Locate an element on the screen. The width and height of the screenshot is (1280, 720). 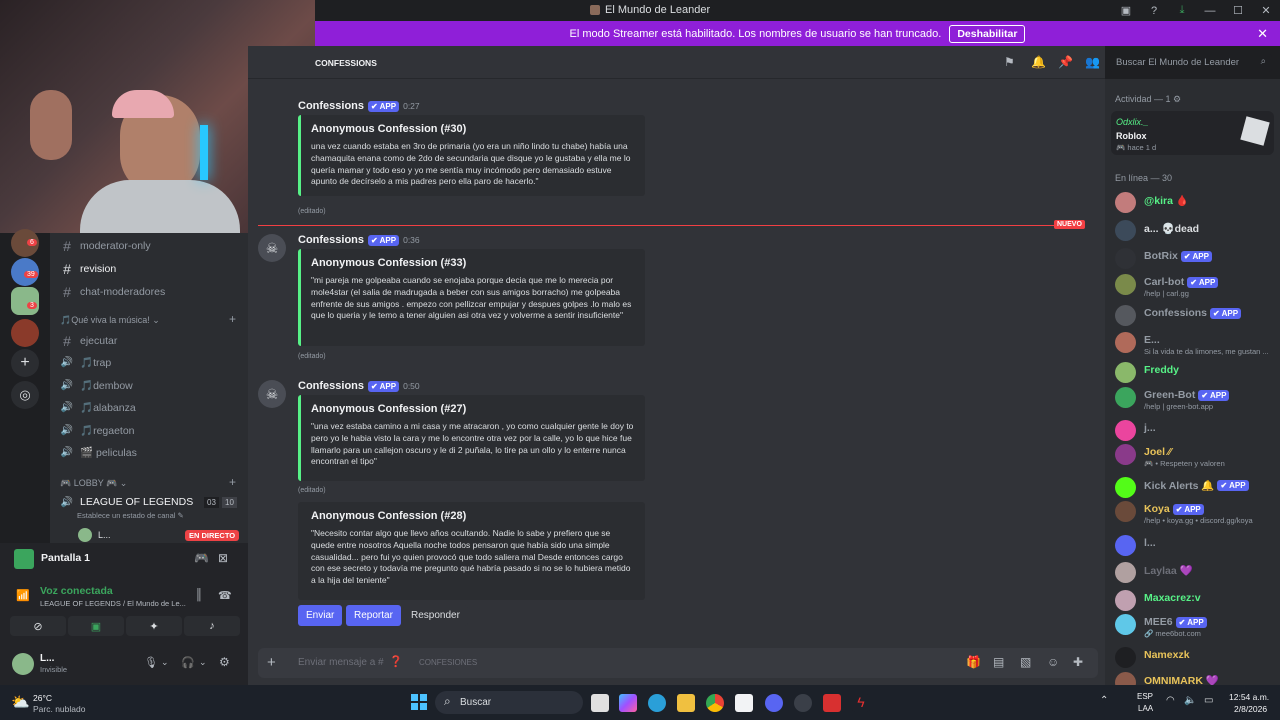
noise-suppression-icon: ║ is located at coordinates (199, 595).